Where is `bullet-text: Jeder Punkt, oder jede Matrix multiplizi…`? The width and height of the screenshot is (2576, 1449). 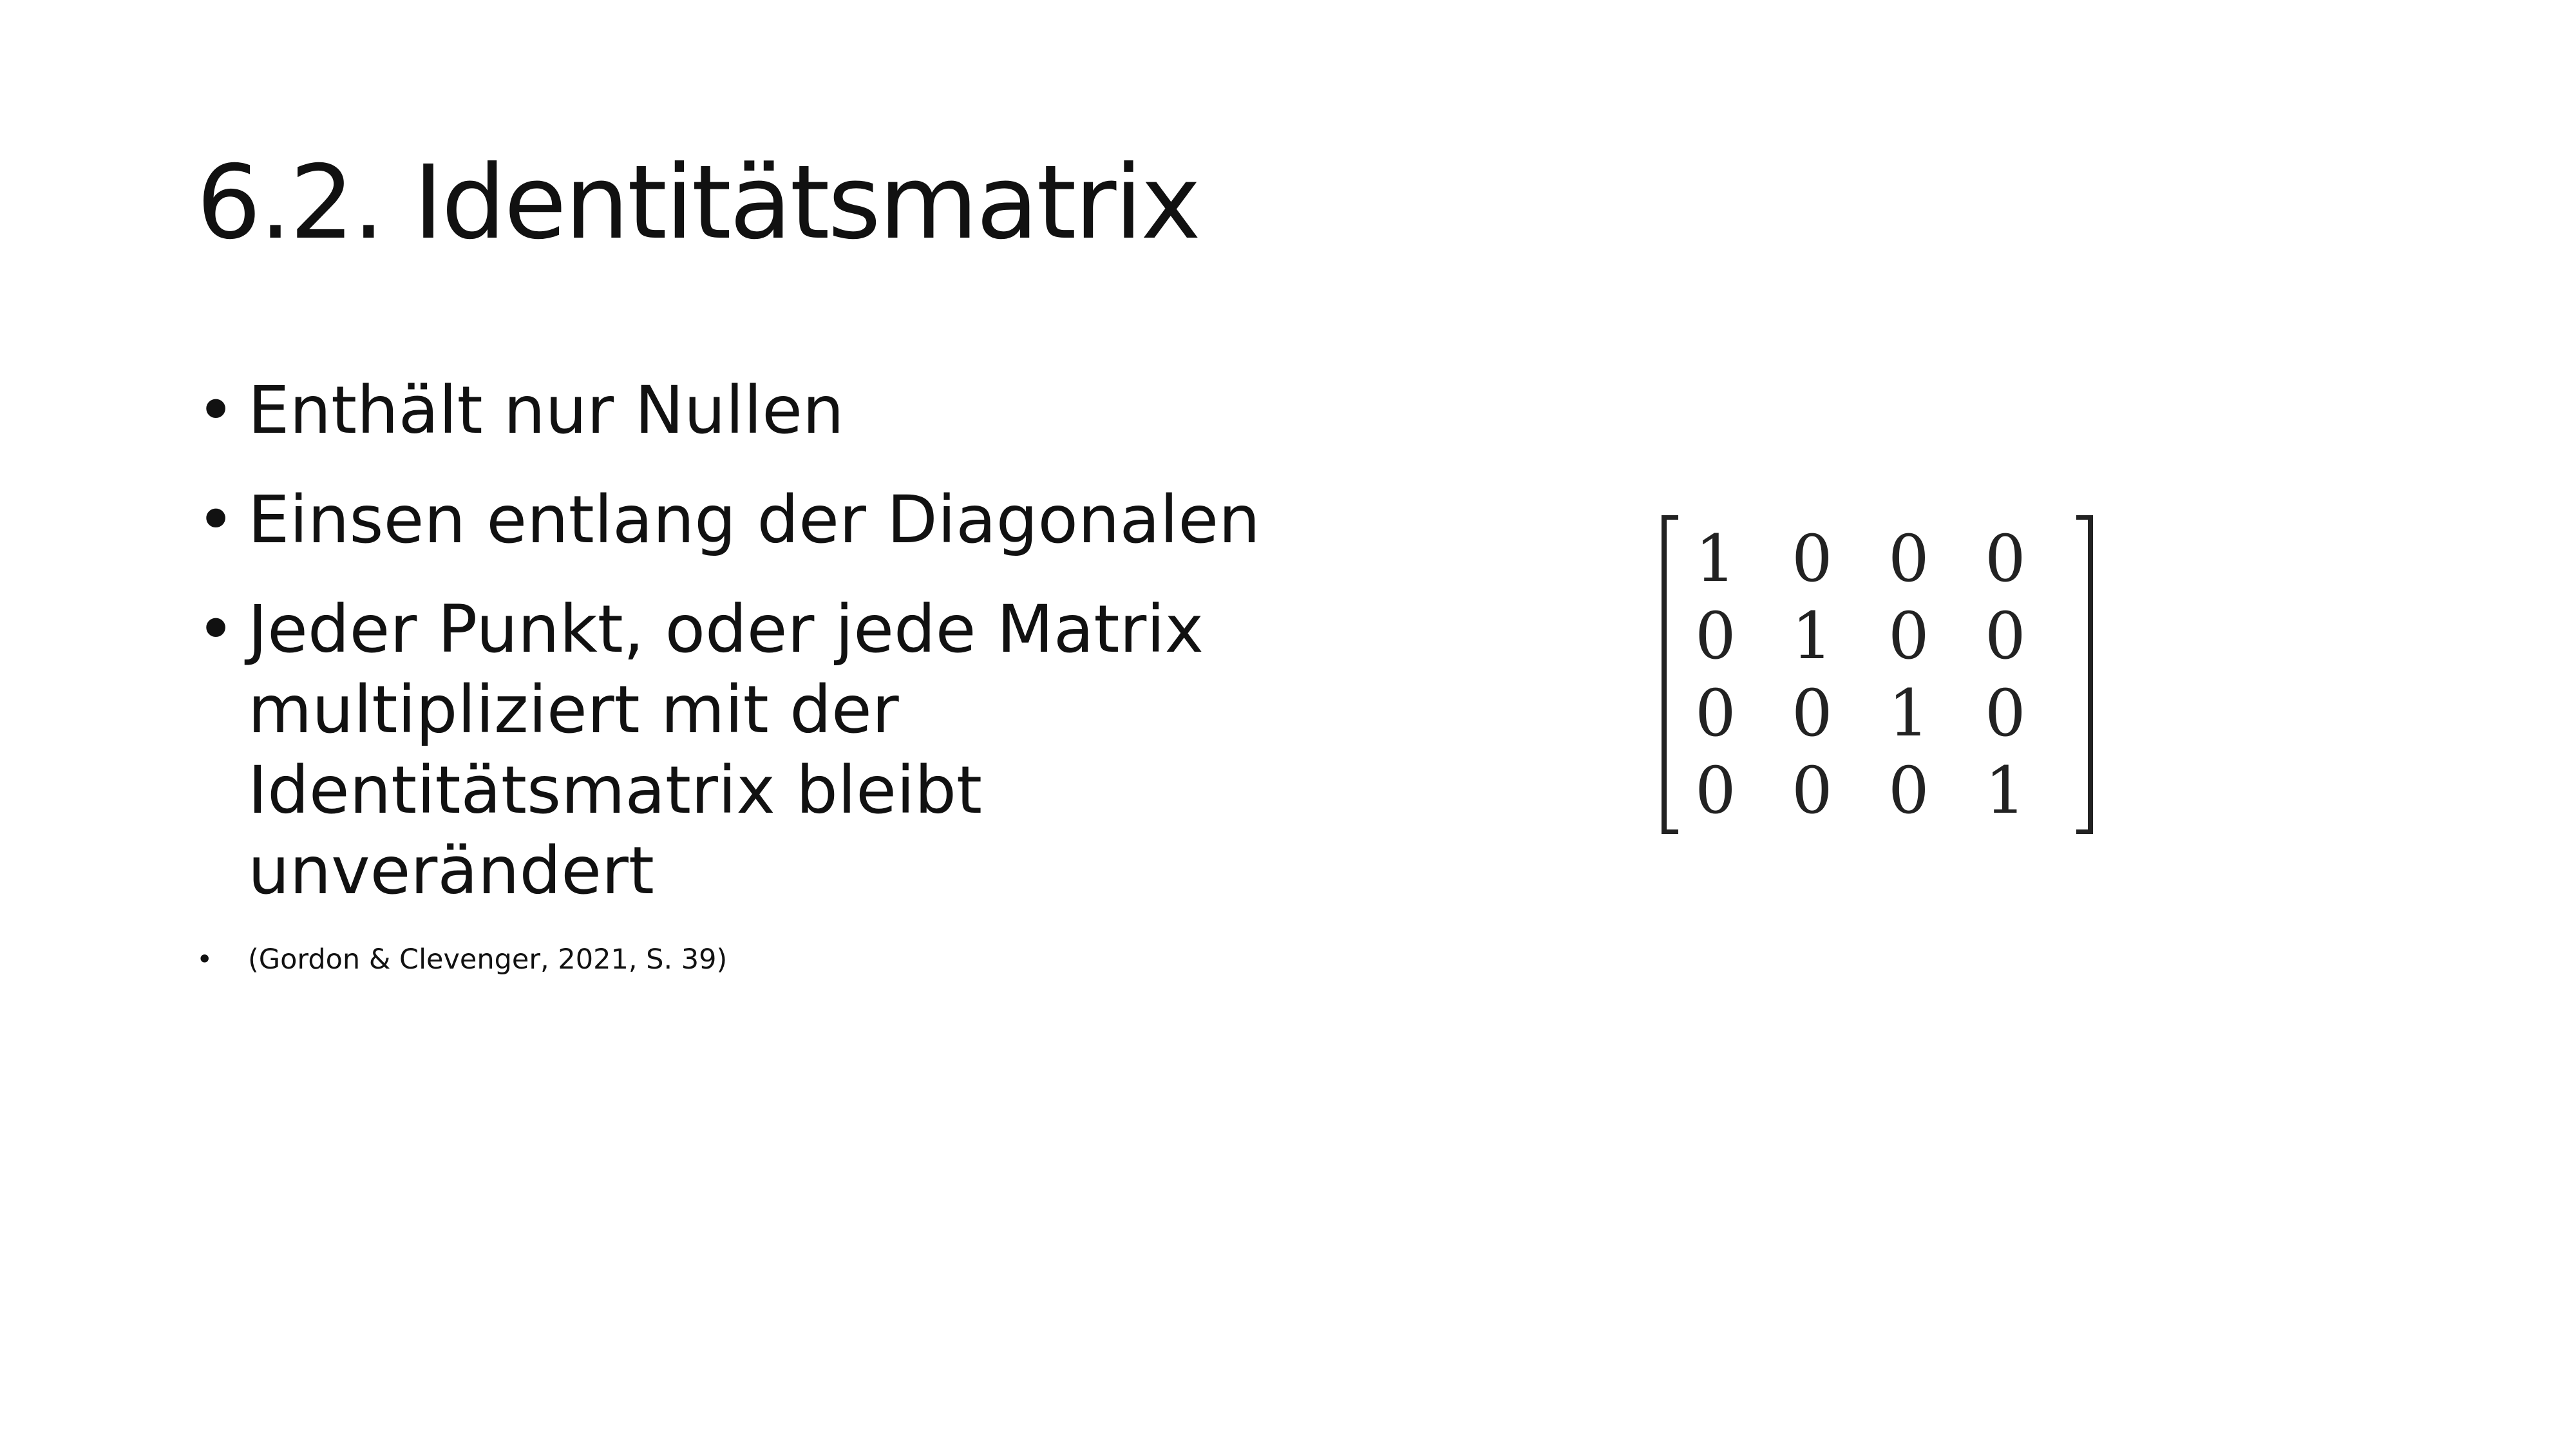 bullet-text: Jeder Punkt, oder jede Matrix multiplizi… is located at coordinates (726, 750).